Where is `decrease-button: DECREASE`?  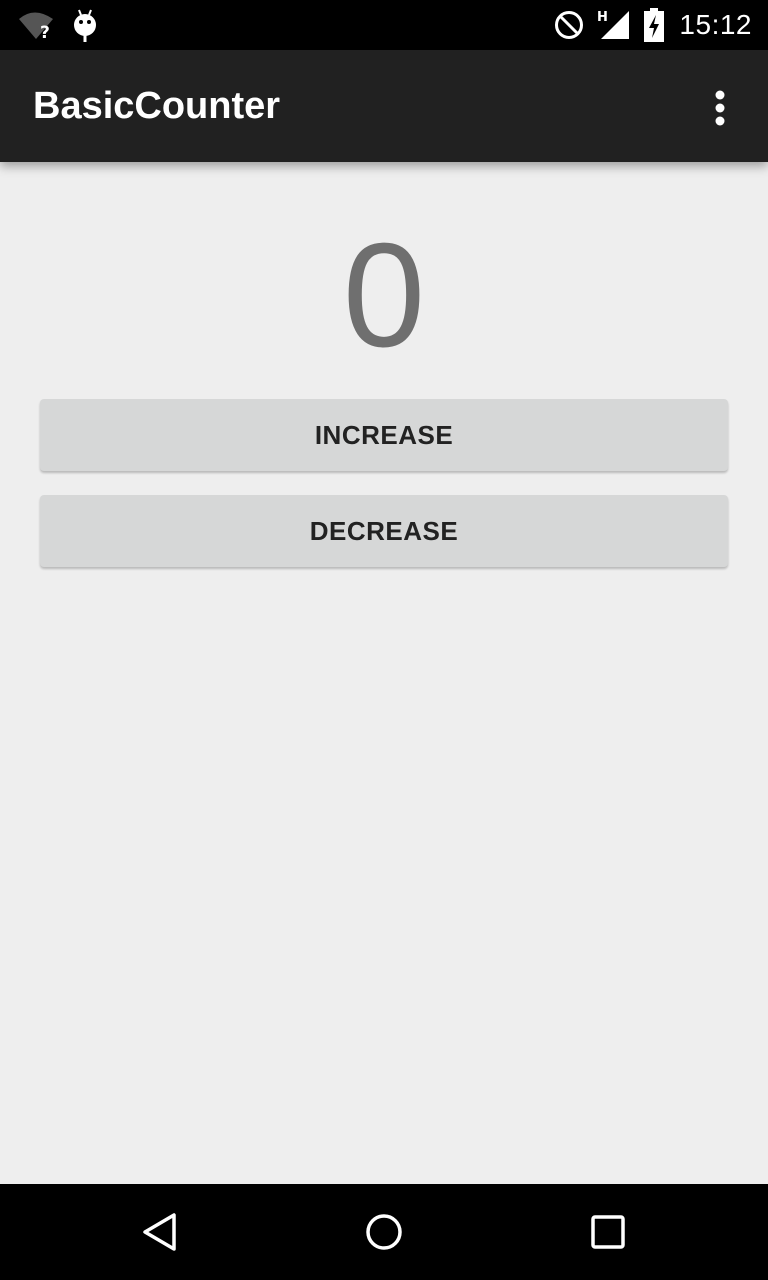
decrease-button: DECREASE is located at coordinates (384, 531).